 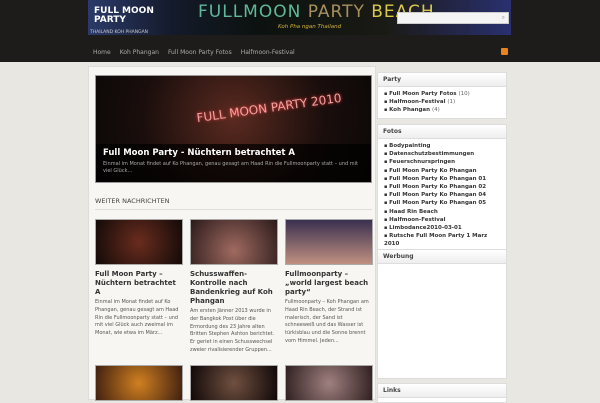 What do you see at coordinates (409, 110) in the screenshot?
I see `category-label: Koh Phangan` at bounding box center [409, 110].